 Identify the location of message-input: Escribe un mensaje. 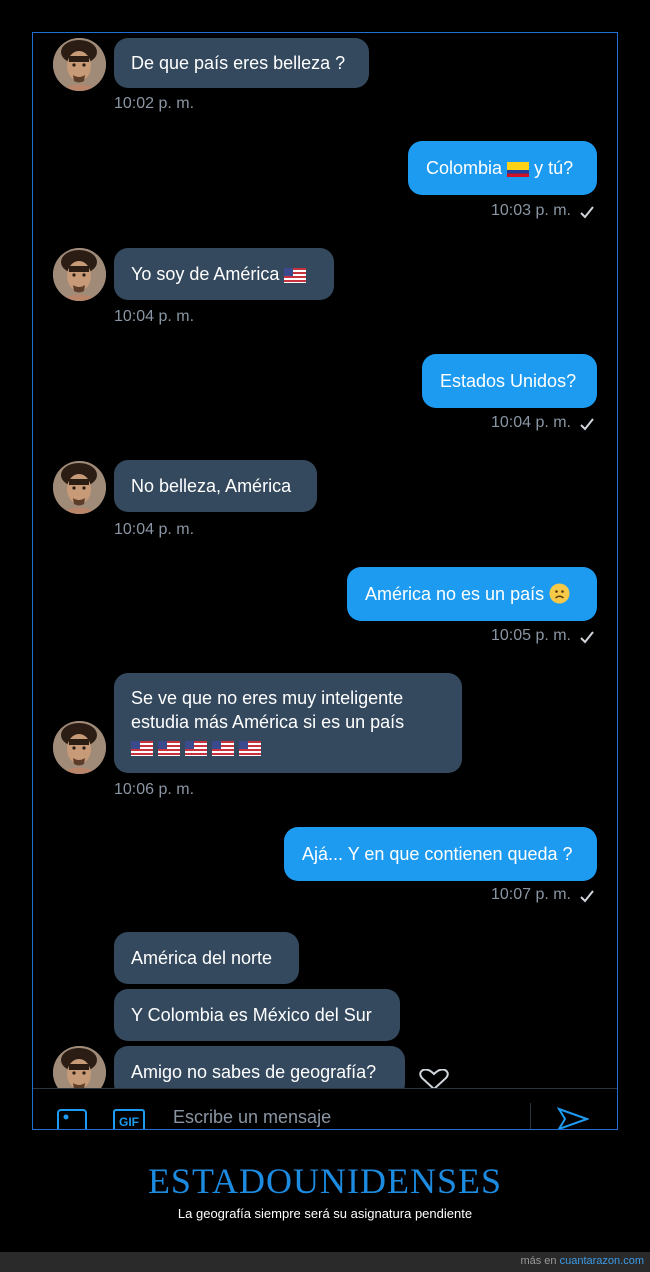
(252, 1117).